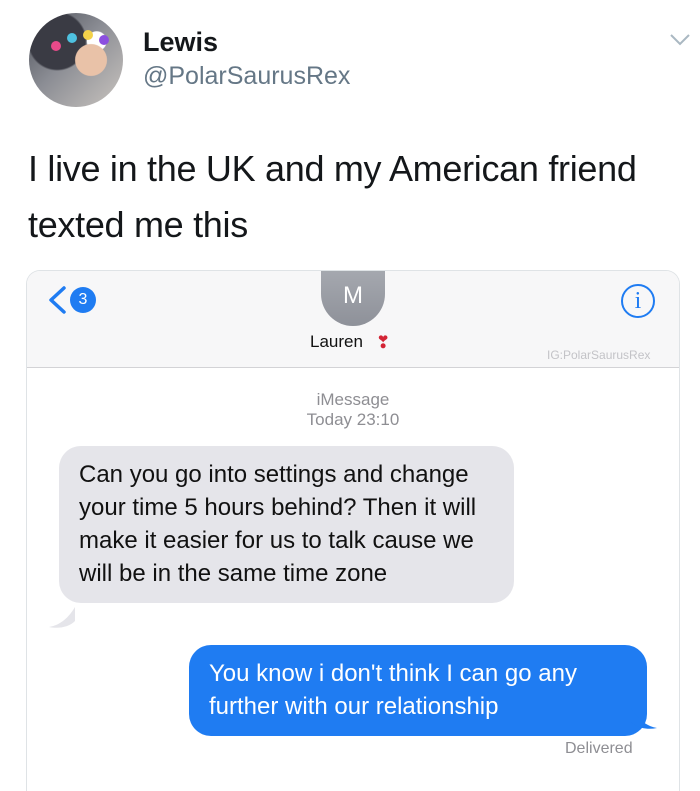 Image resolution: width=700 pixels, height=791 pixels. Describe the element at coordinates (76, 60) in the screenshot. I see `avatar` at that location.